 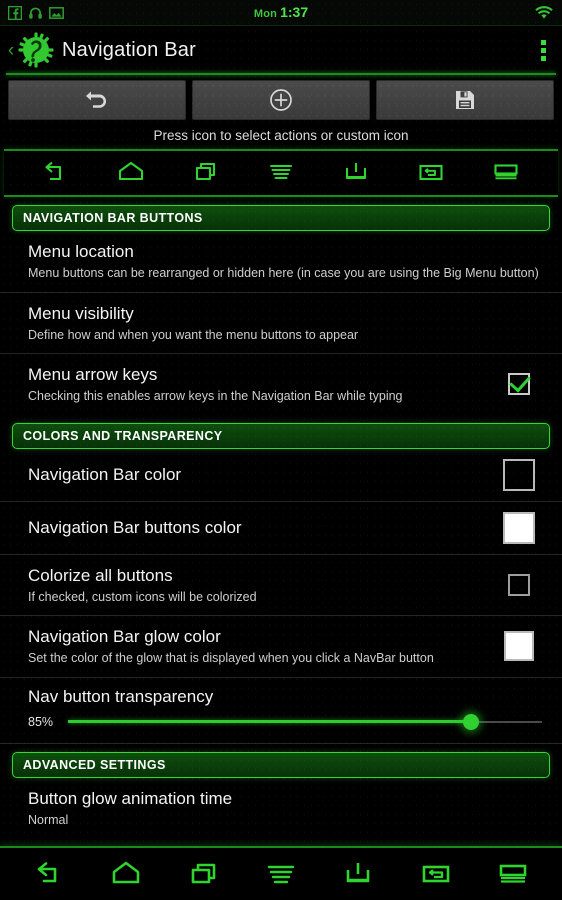 What do you see at coordinates (124, 636) in the screenshot?
I see `list-item-title: Navigation Bar glow color` at bounding box center [124, 636].